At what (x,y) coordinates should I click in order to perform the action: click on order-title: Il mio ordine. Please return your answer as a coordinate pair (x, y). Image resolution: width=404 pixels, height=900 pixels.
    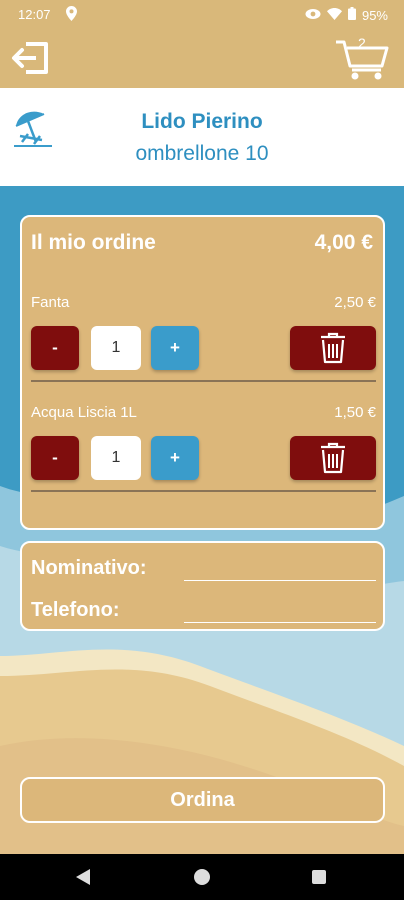
    Looking at the image, I should click on (93, 242).